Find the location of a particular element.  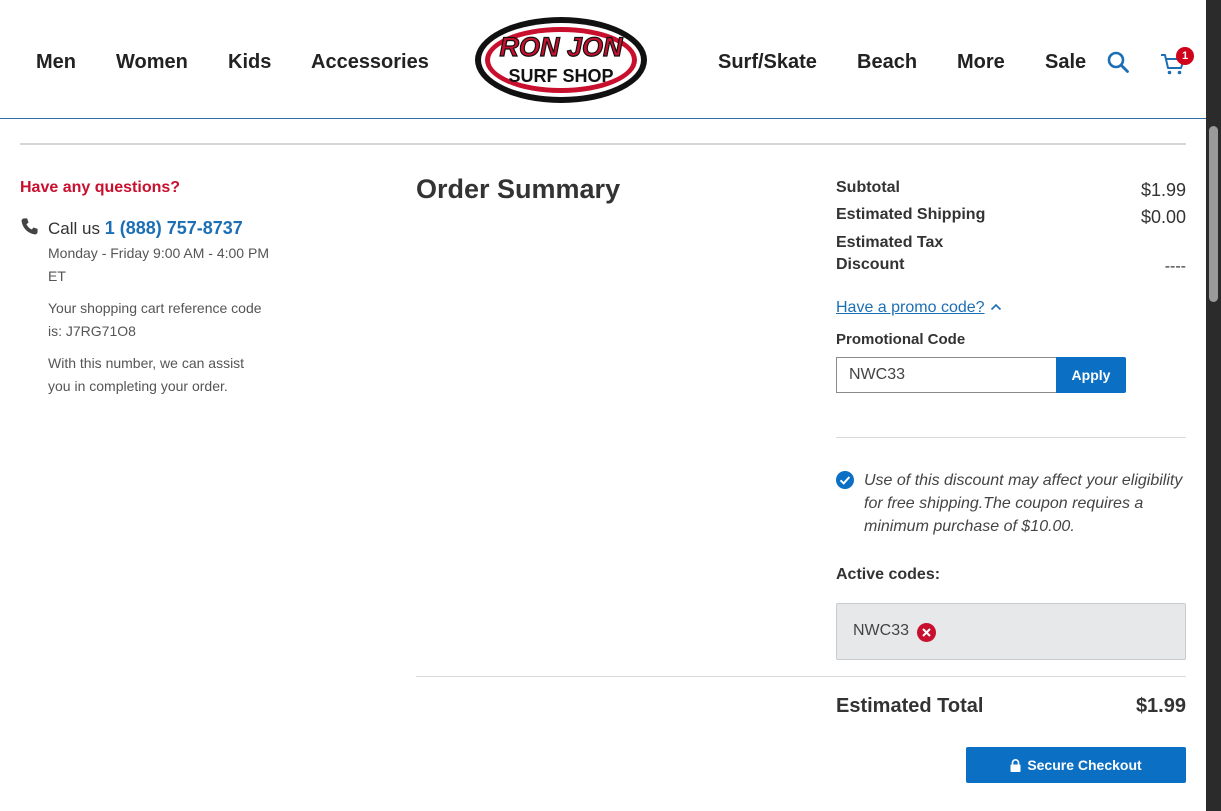

shipping-label: Estimated Shipping is located at coordinates (911, 214).